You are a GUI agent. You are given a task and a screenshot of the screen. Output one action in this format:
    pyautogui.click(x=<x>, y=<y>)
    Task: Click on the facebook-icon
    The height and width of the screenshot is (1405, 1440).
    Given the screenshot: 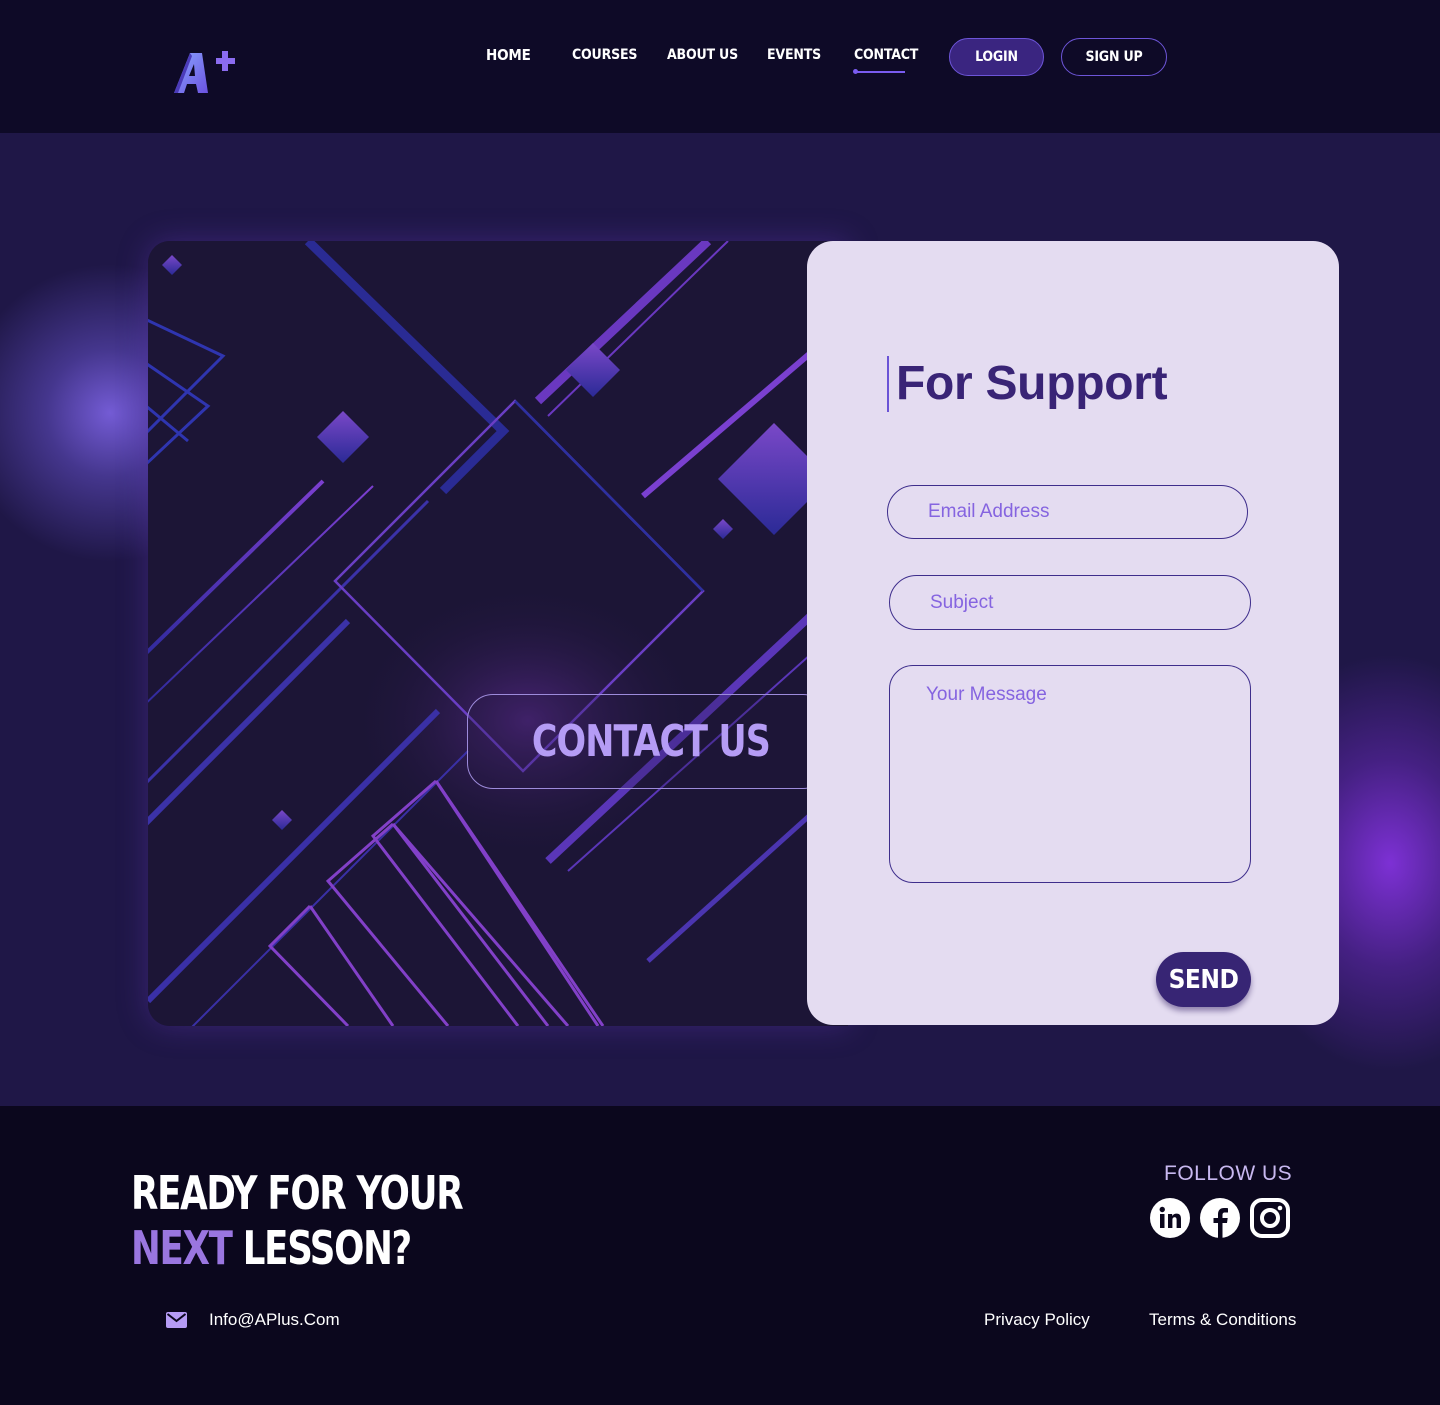 What is the action you would take?
    pyautogui.click(x=1220, y=1218)
    